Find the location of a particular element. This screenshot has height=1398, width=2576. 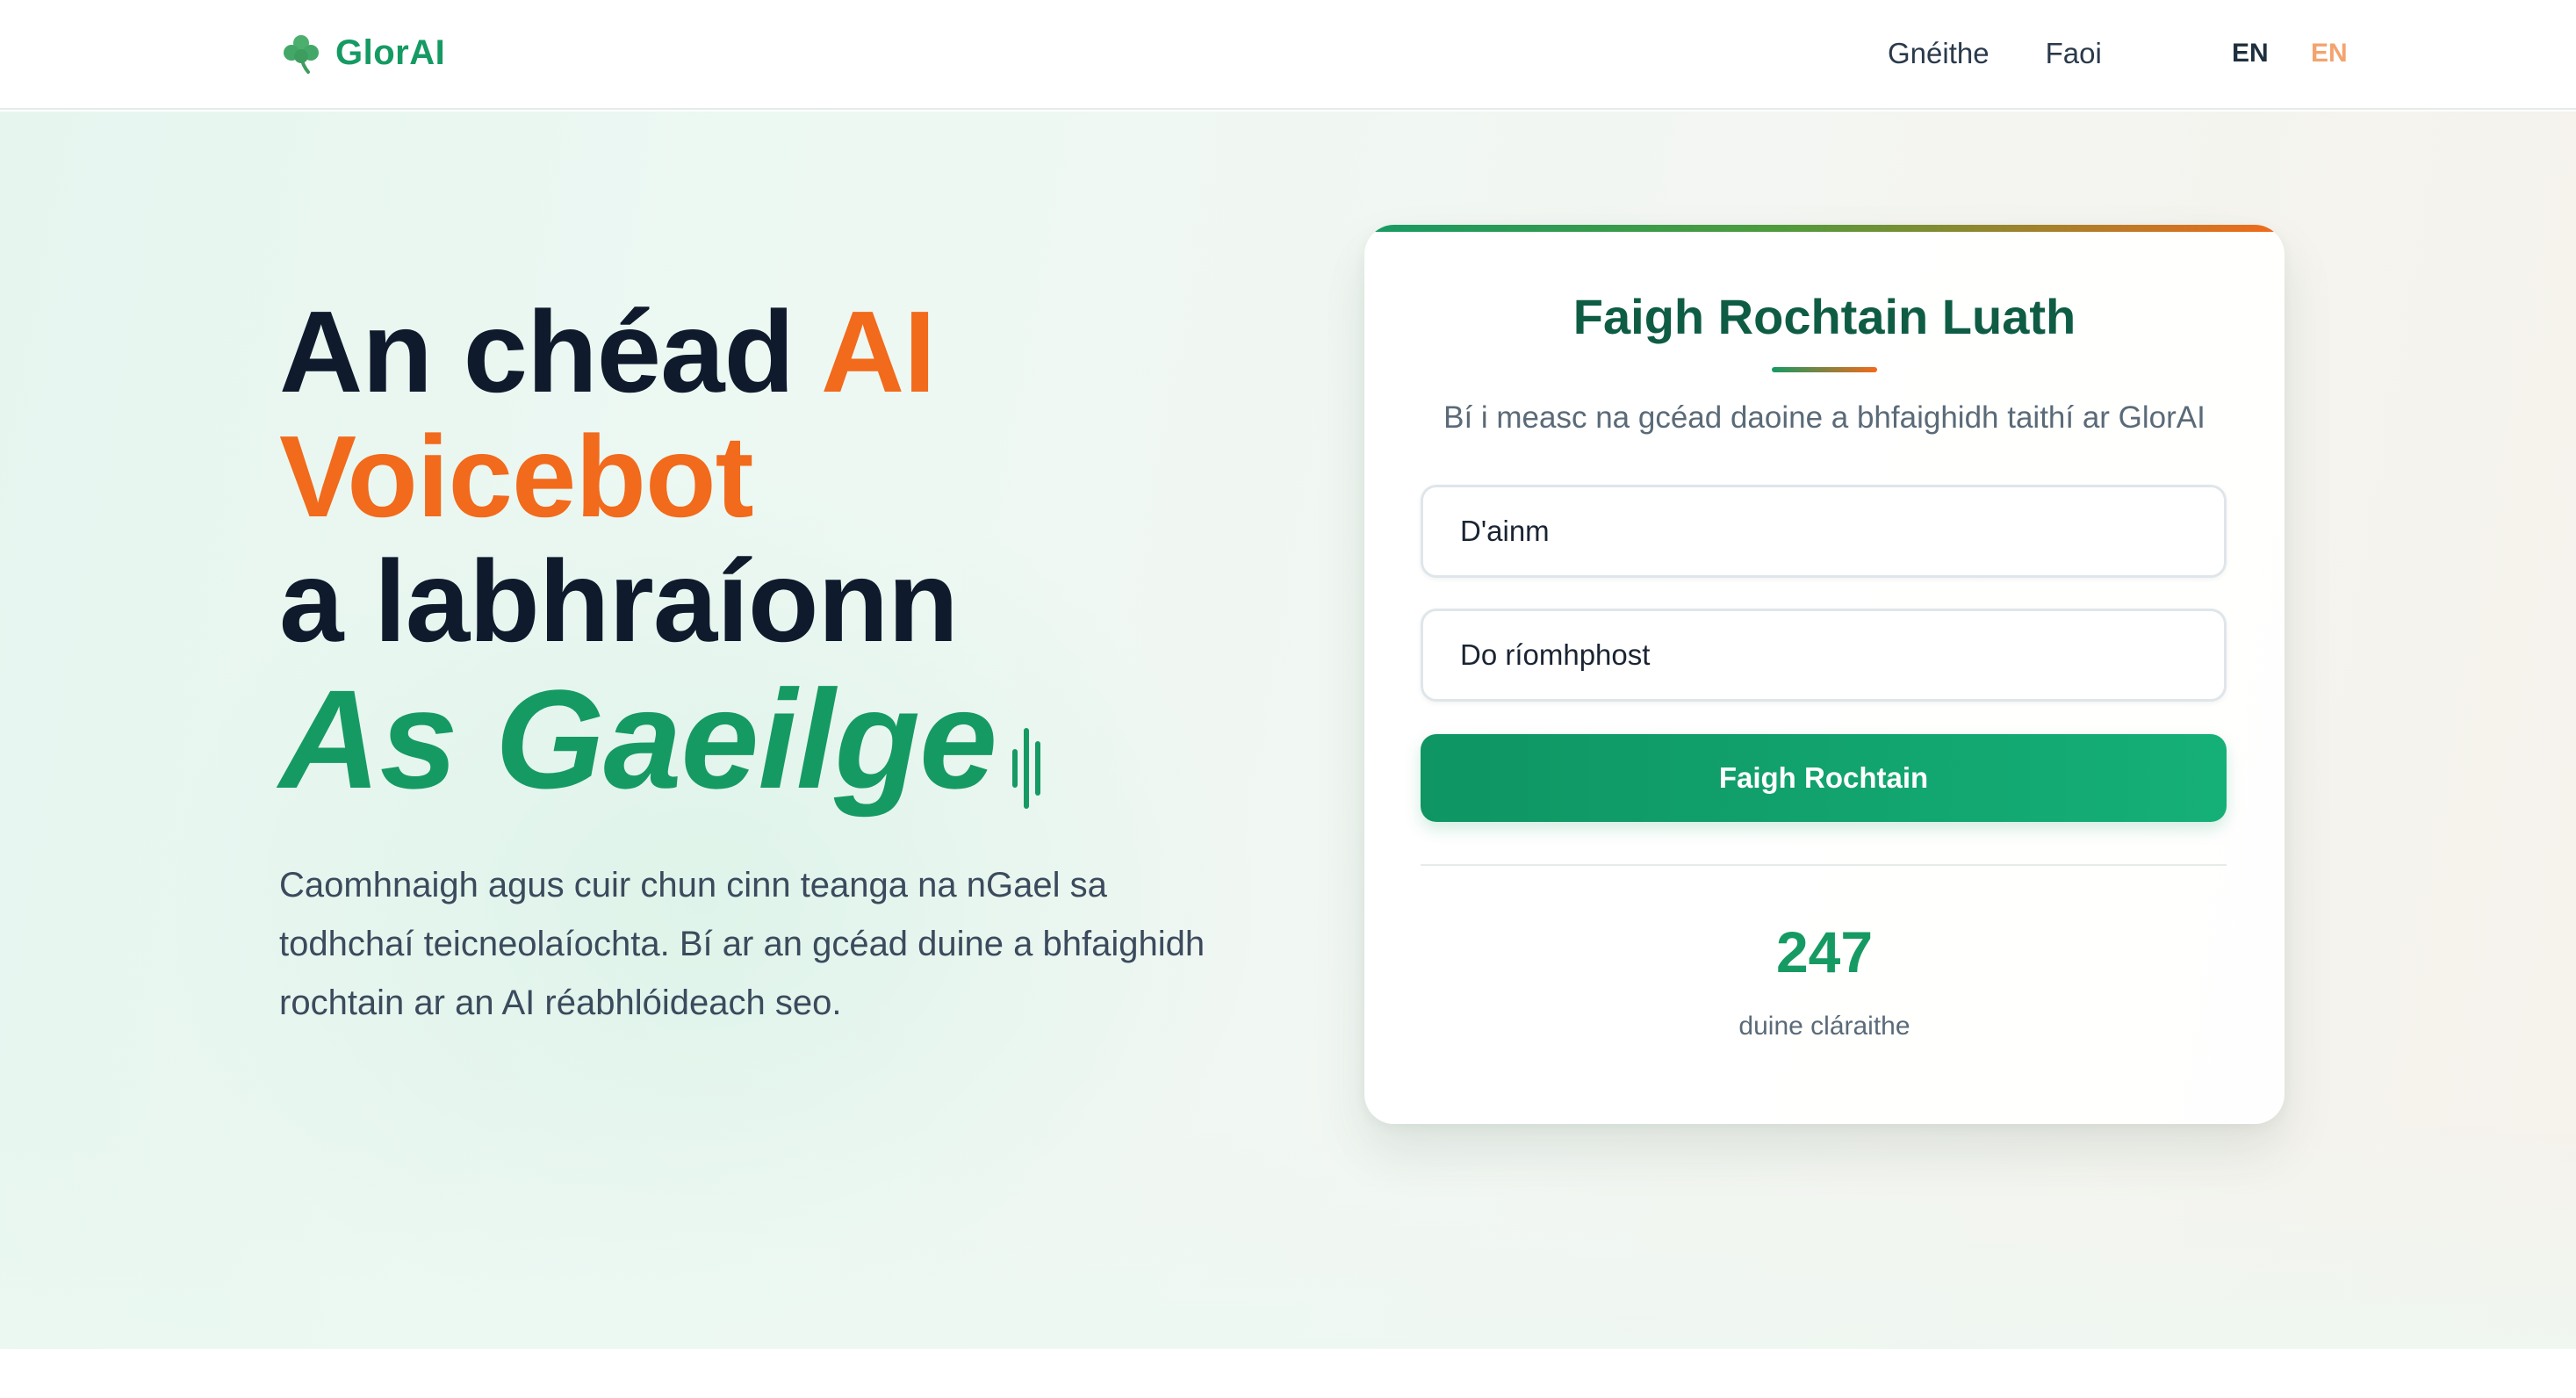

headline-line-4: As Gaeilge is located at coordinates (762, 743).